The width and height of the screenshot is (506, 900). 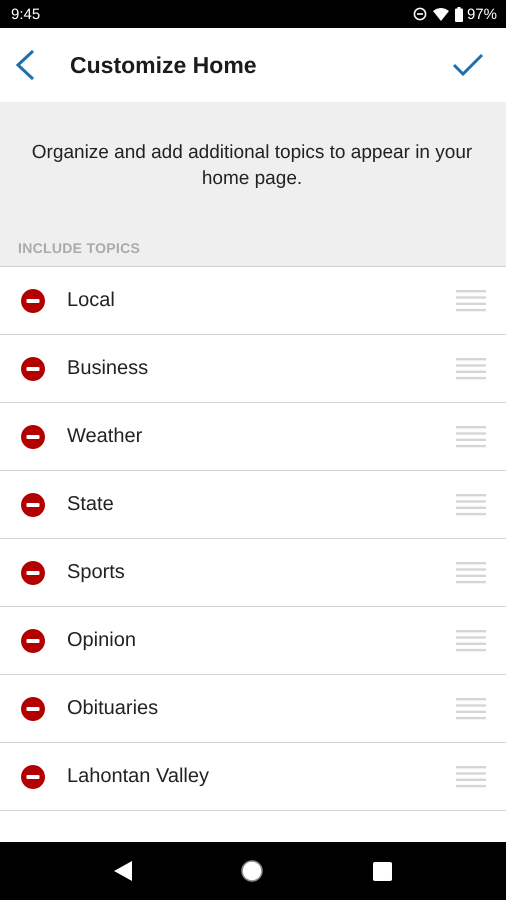 I want to click on section-label: INCLUDE TOPICS, so click(x=80, y=248).